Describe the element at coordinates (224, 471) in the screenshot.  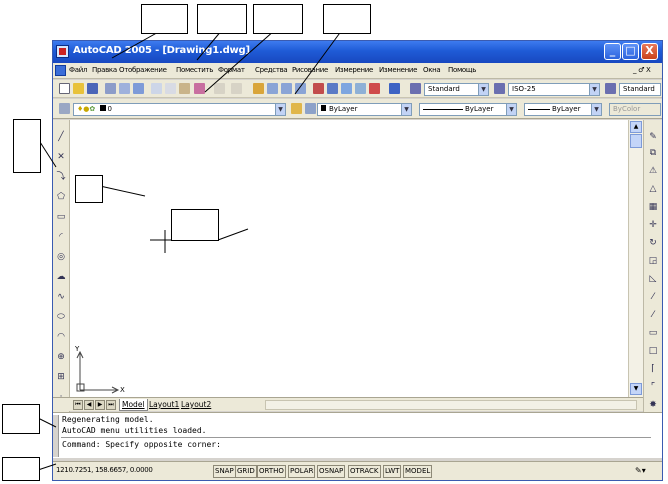
I see `snap-toggle: SNAP` at that location.